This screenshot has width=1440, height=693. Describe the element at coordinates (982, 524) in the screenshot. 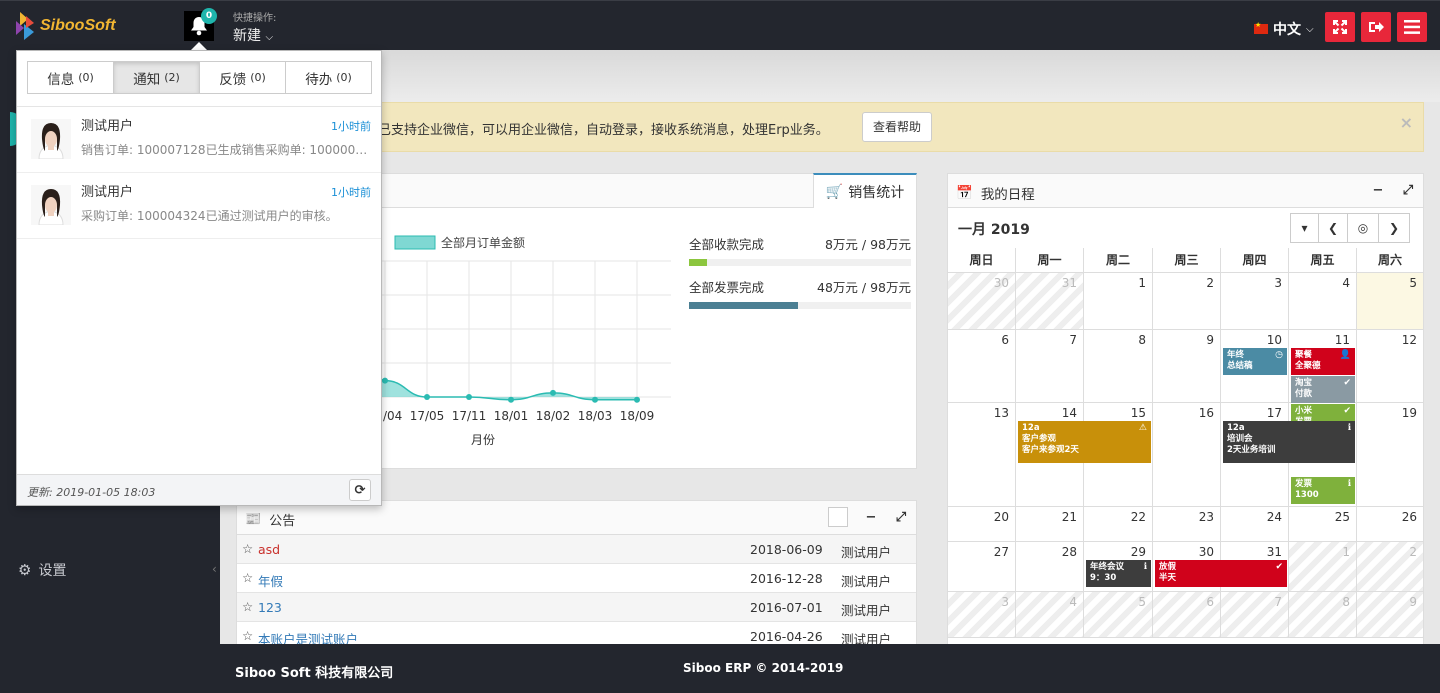

I see `calendar-day-cell: 20` at that location.